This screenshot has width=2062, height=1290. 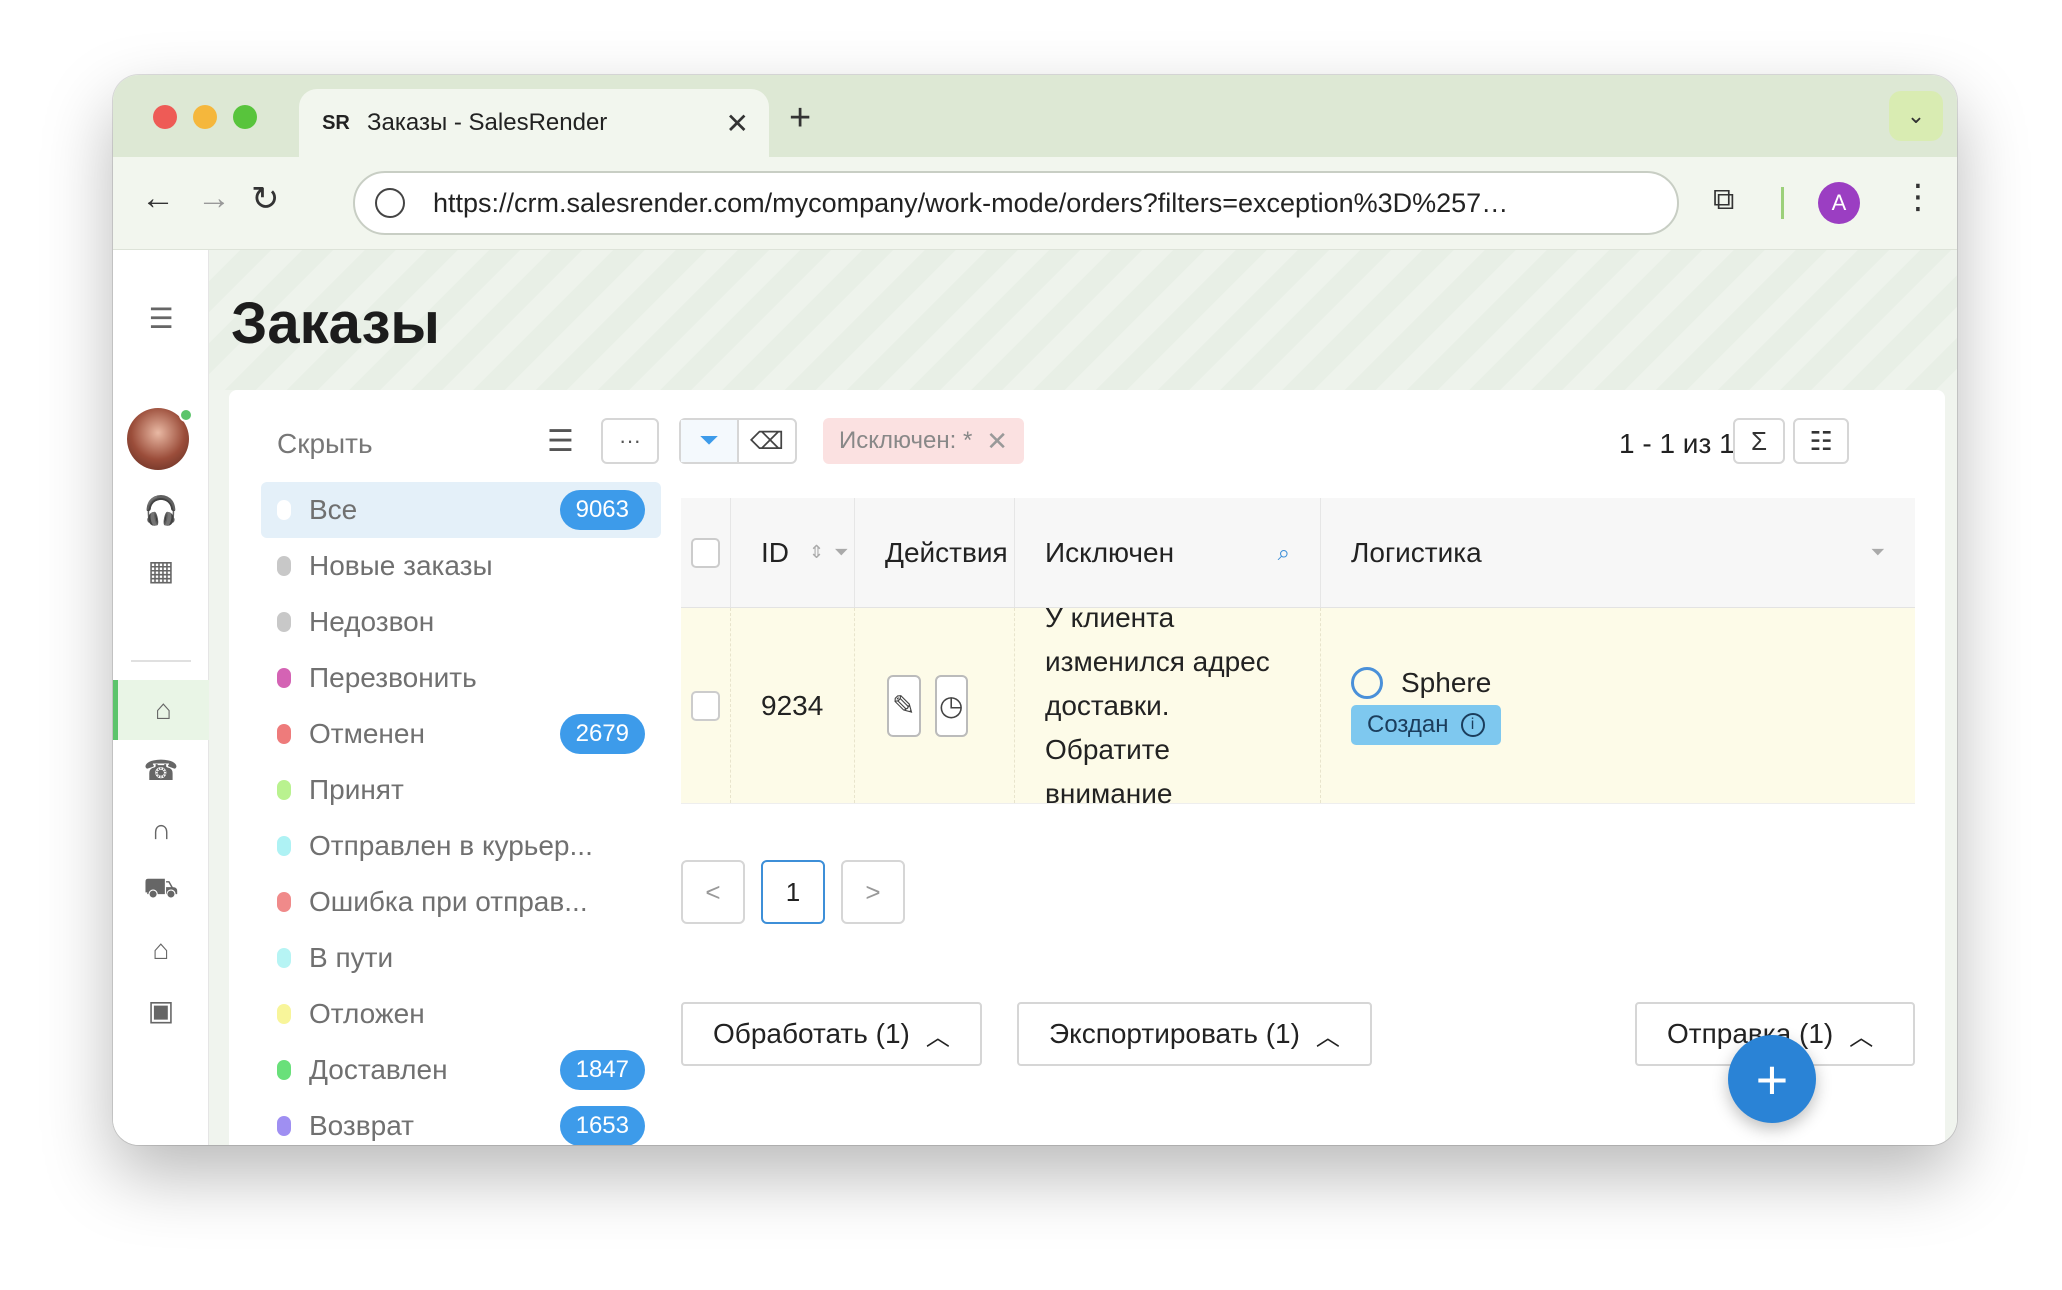 What do you see at coordinates (713, 892) in the screenshot?
I see `prev-page-button: <` at bounding box center [713, 892].